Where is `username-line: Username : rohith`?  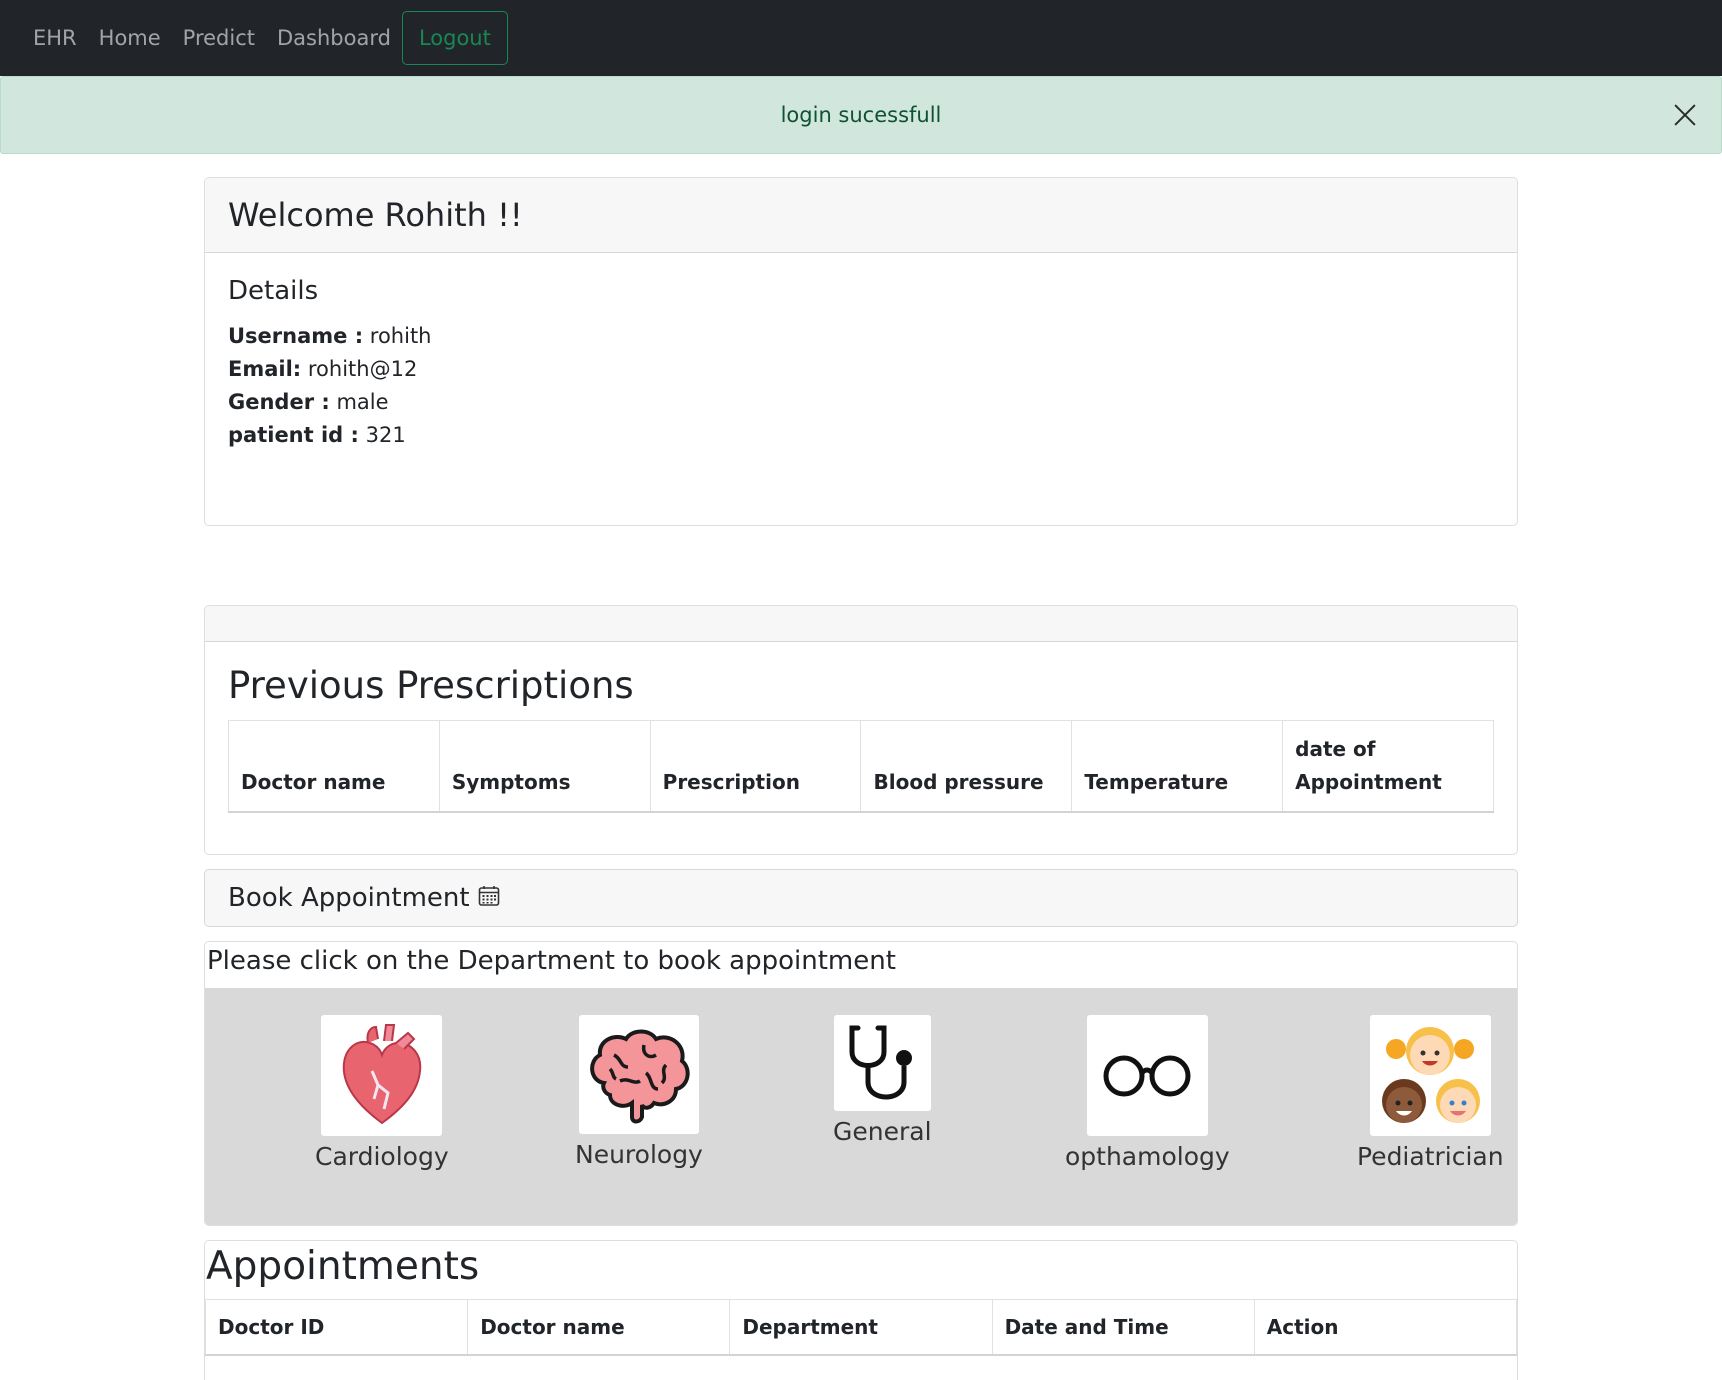 username-line: Username : rohith is located at coordinates (861, 336).